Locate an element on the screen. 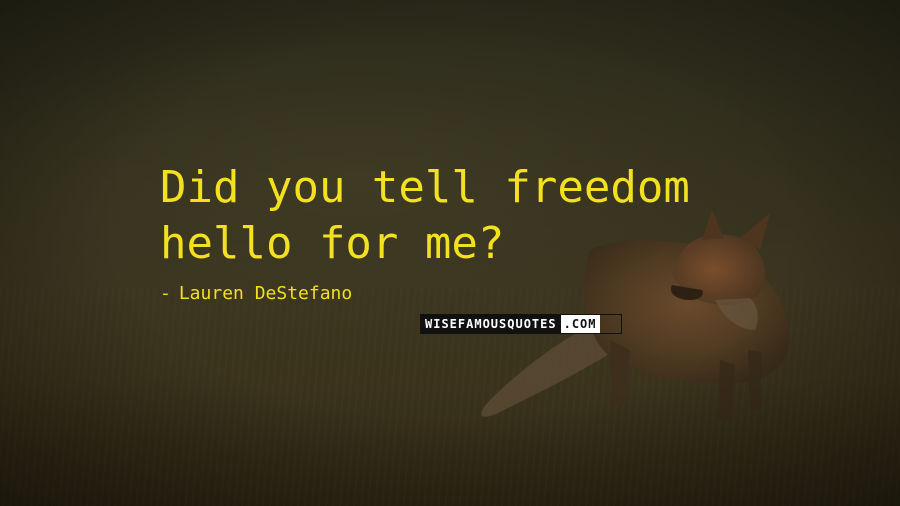  author-dash: - is located at coordinates (165, 293).